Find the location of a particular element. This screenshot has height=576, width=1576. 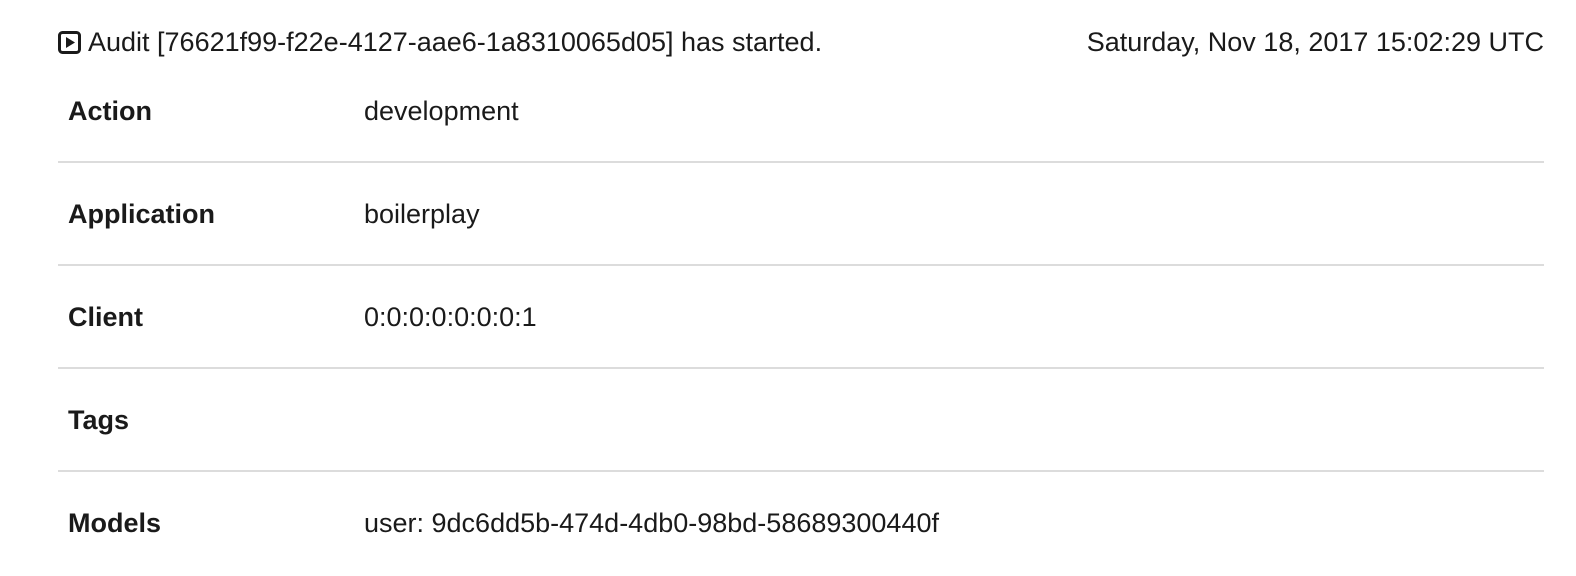

detail-value: development is located at coordinates (441, 111).